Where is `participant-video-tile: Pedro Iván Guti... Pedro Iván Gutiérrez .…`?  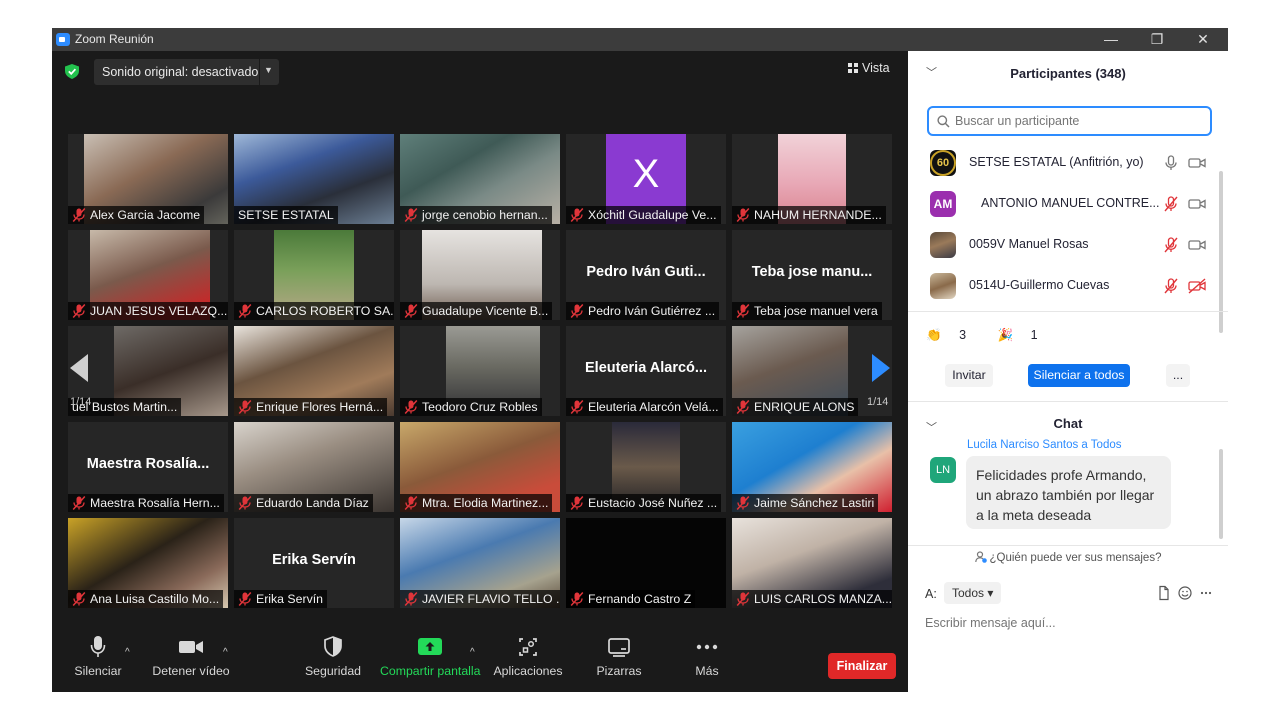 participant-video-tile: Pedro Iván Guti... Pedro Iván Gutiérrez .… is located at coordinates (646, 275).